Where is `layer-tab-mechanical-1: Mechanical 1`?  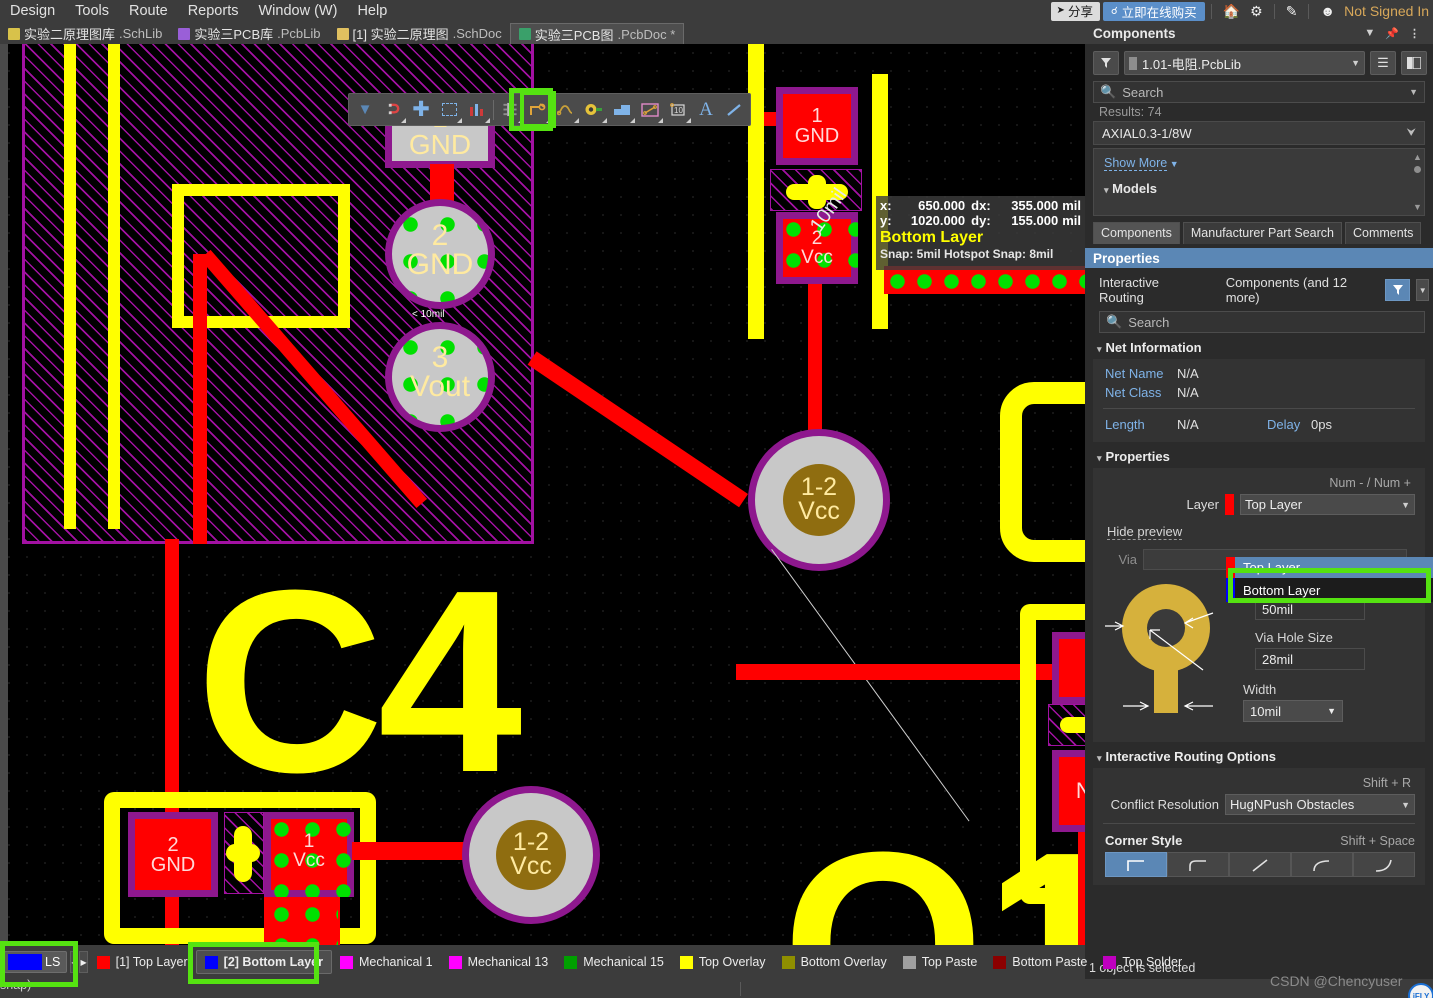 layer-tab-mechanical-1: Mechanical 1 is located at coordinates (386, 962).